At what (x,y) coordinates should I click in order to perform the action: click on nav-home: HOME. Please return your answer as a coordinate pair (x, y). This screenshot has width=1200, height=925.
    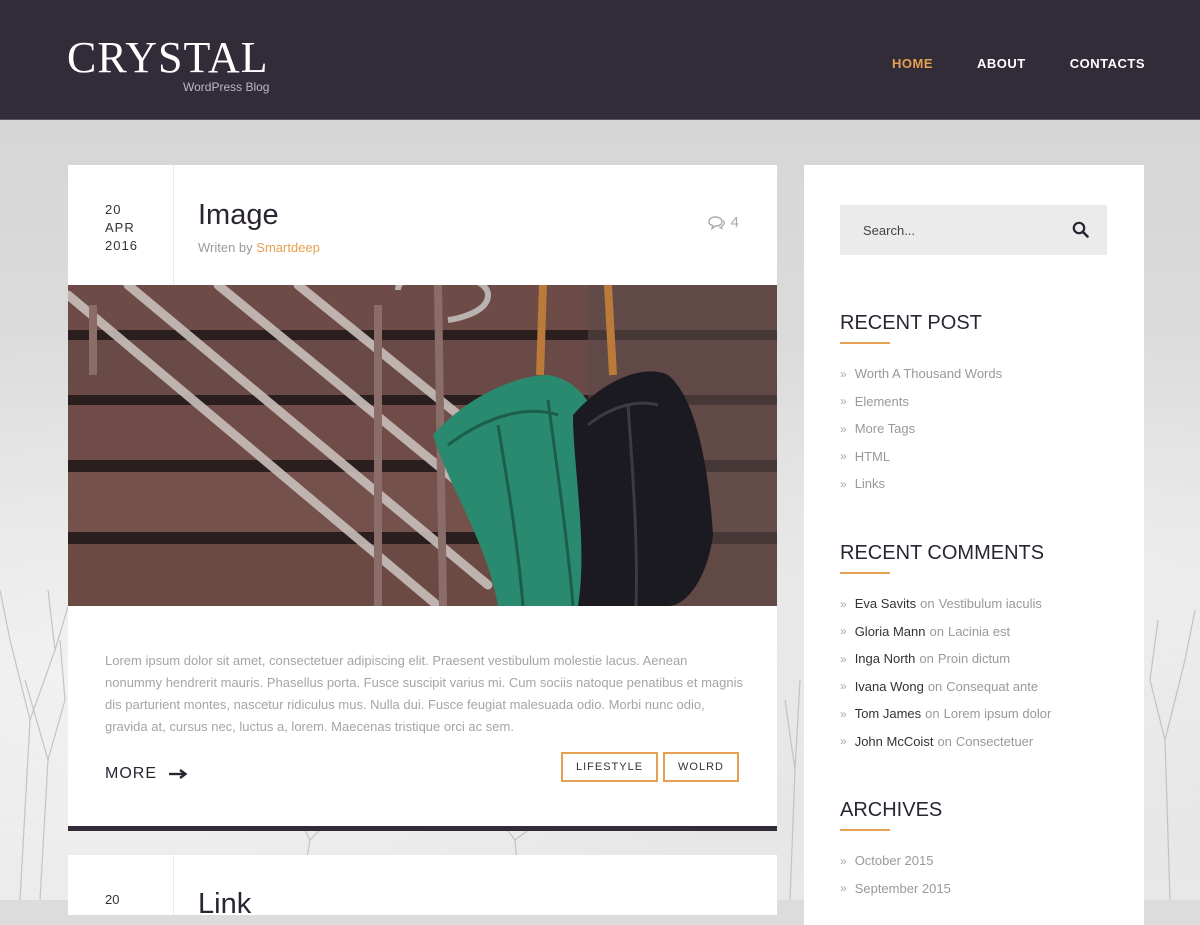
    Looking at the image, I should click on (912, 63).